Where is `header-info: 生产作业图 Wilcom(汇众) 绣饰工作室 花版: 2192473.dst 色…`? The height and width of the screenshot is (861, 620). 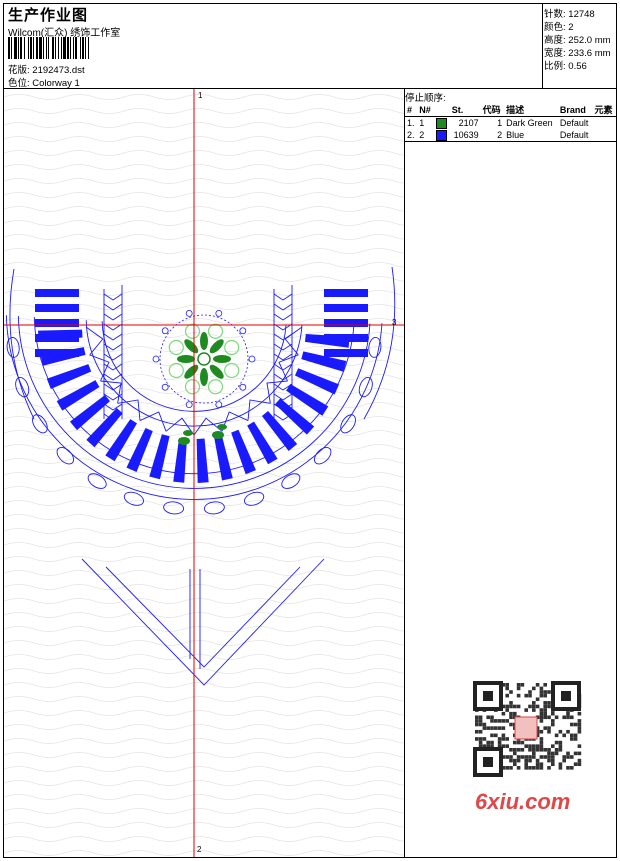 header-info: 生产作业图 Wilcom(汇众) 绣饰工作室 花版: 2192473.dst 色… is located at coordinates (273, 46).